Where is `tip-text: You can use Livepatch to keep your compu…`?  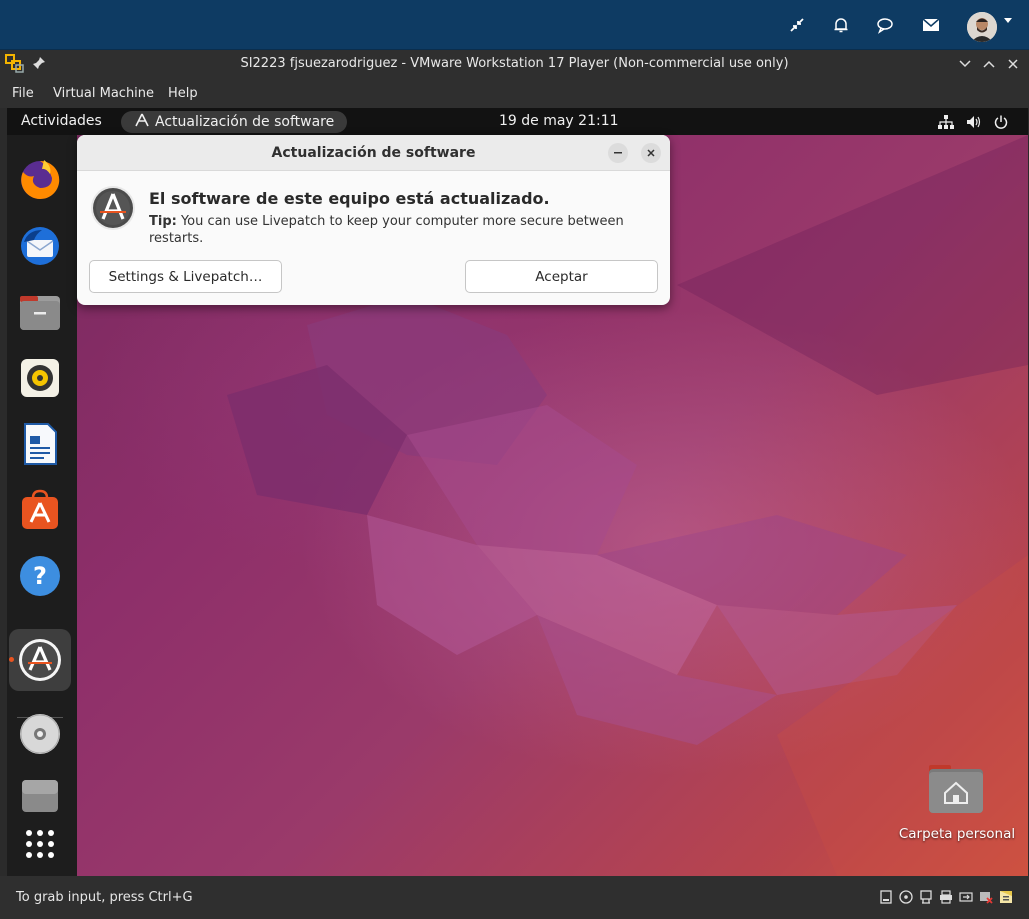 tip-text: You can use Livepatch to keep your compu… is located at coordinates (386, 230).